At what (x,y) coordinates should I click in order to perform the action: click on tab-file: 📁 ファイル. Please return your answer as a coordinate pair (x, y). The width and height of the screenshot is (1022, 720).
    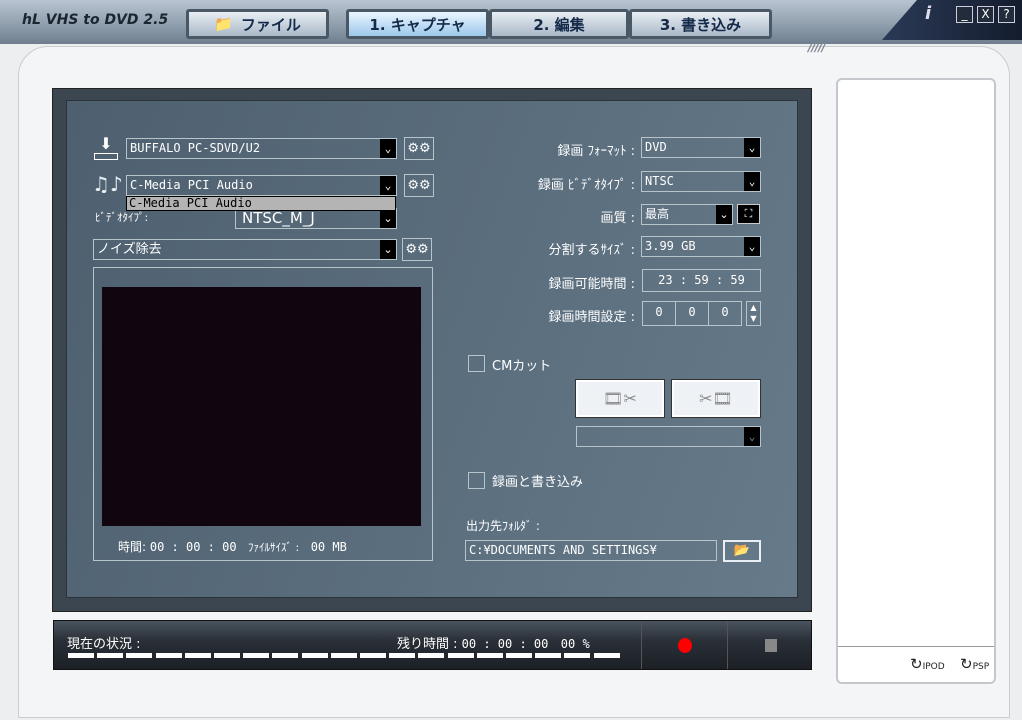
    Looking at the image, I should click on (257, 24).